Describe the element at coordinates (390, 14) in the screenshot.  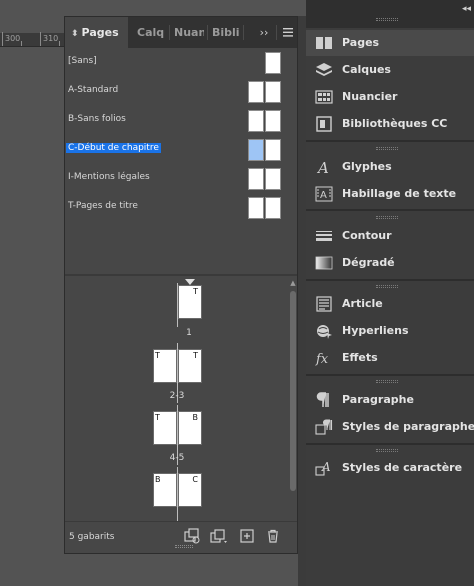
I see `dock-header: ◂◂` at that location.